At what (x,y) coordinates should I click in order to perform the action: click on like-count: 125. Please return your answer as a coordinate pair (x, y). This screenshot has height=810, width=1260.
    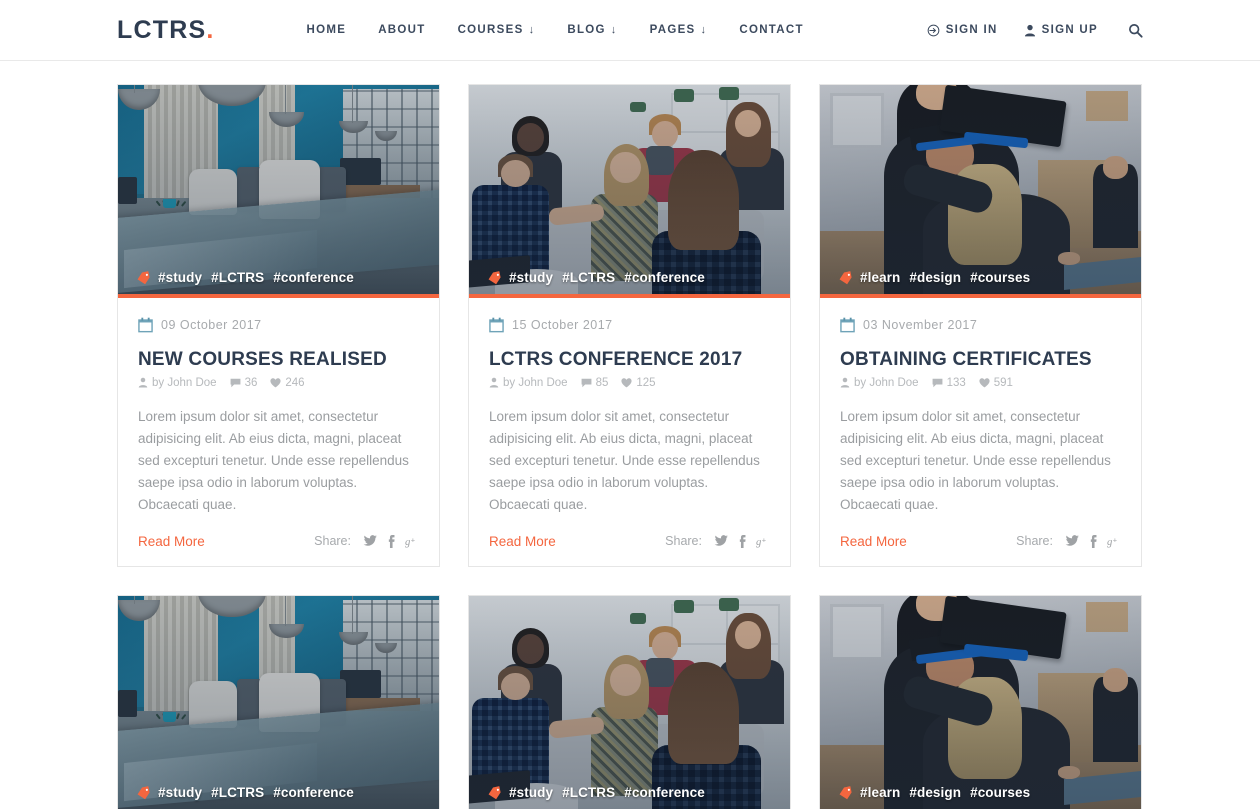
    Looking at the image, I should click on (646, 382).